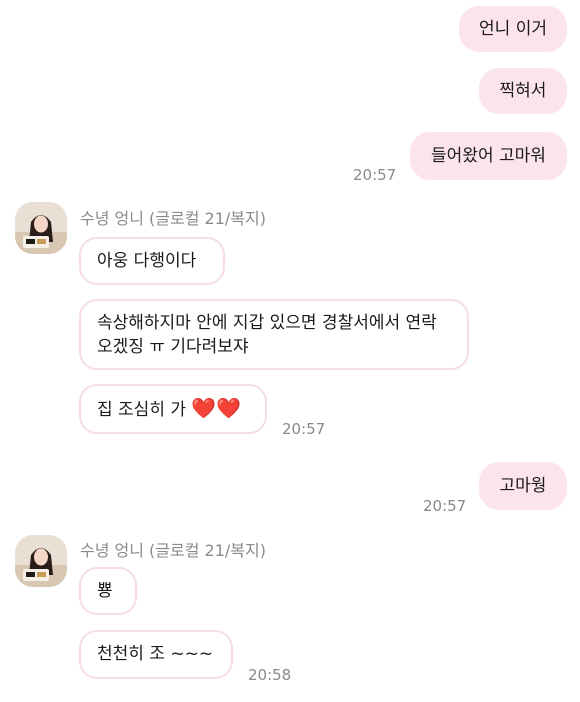 The image size is (580, 702). I want to click on outgoing-message: 고마웡, so click(523, 486).